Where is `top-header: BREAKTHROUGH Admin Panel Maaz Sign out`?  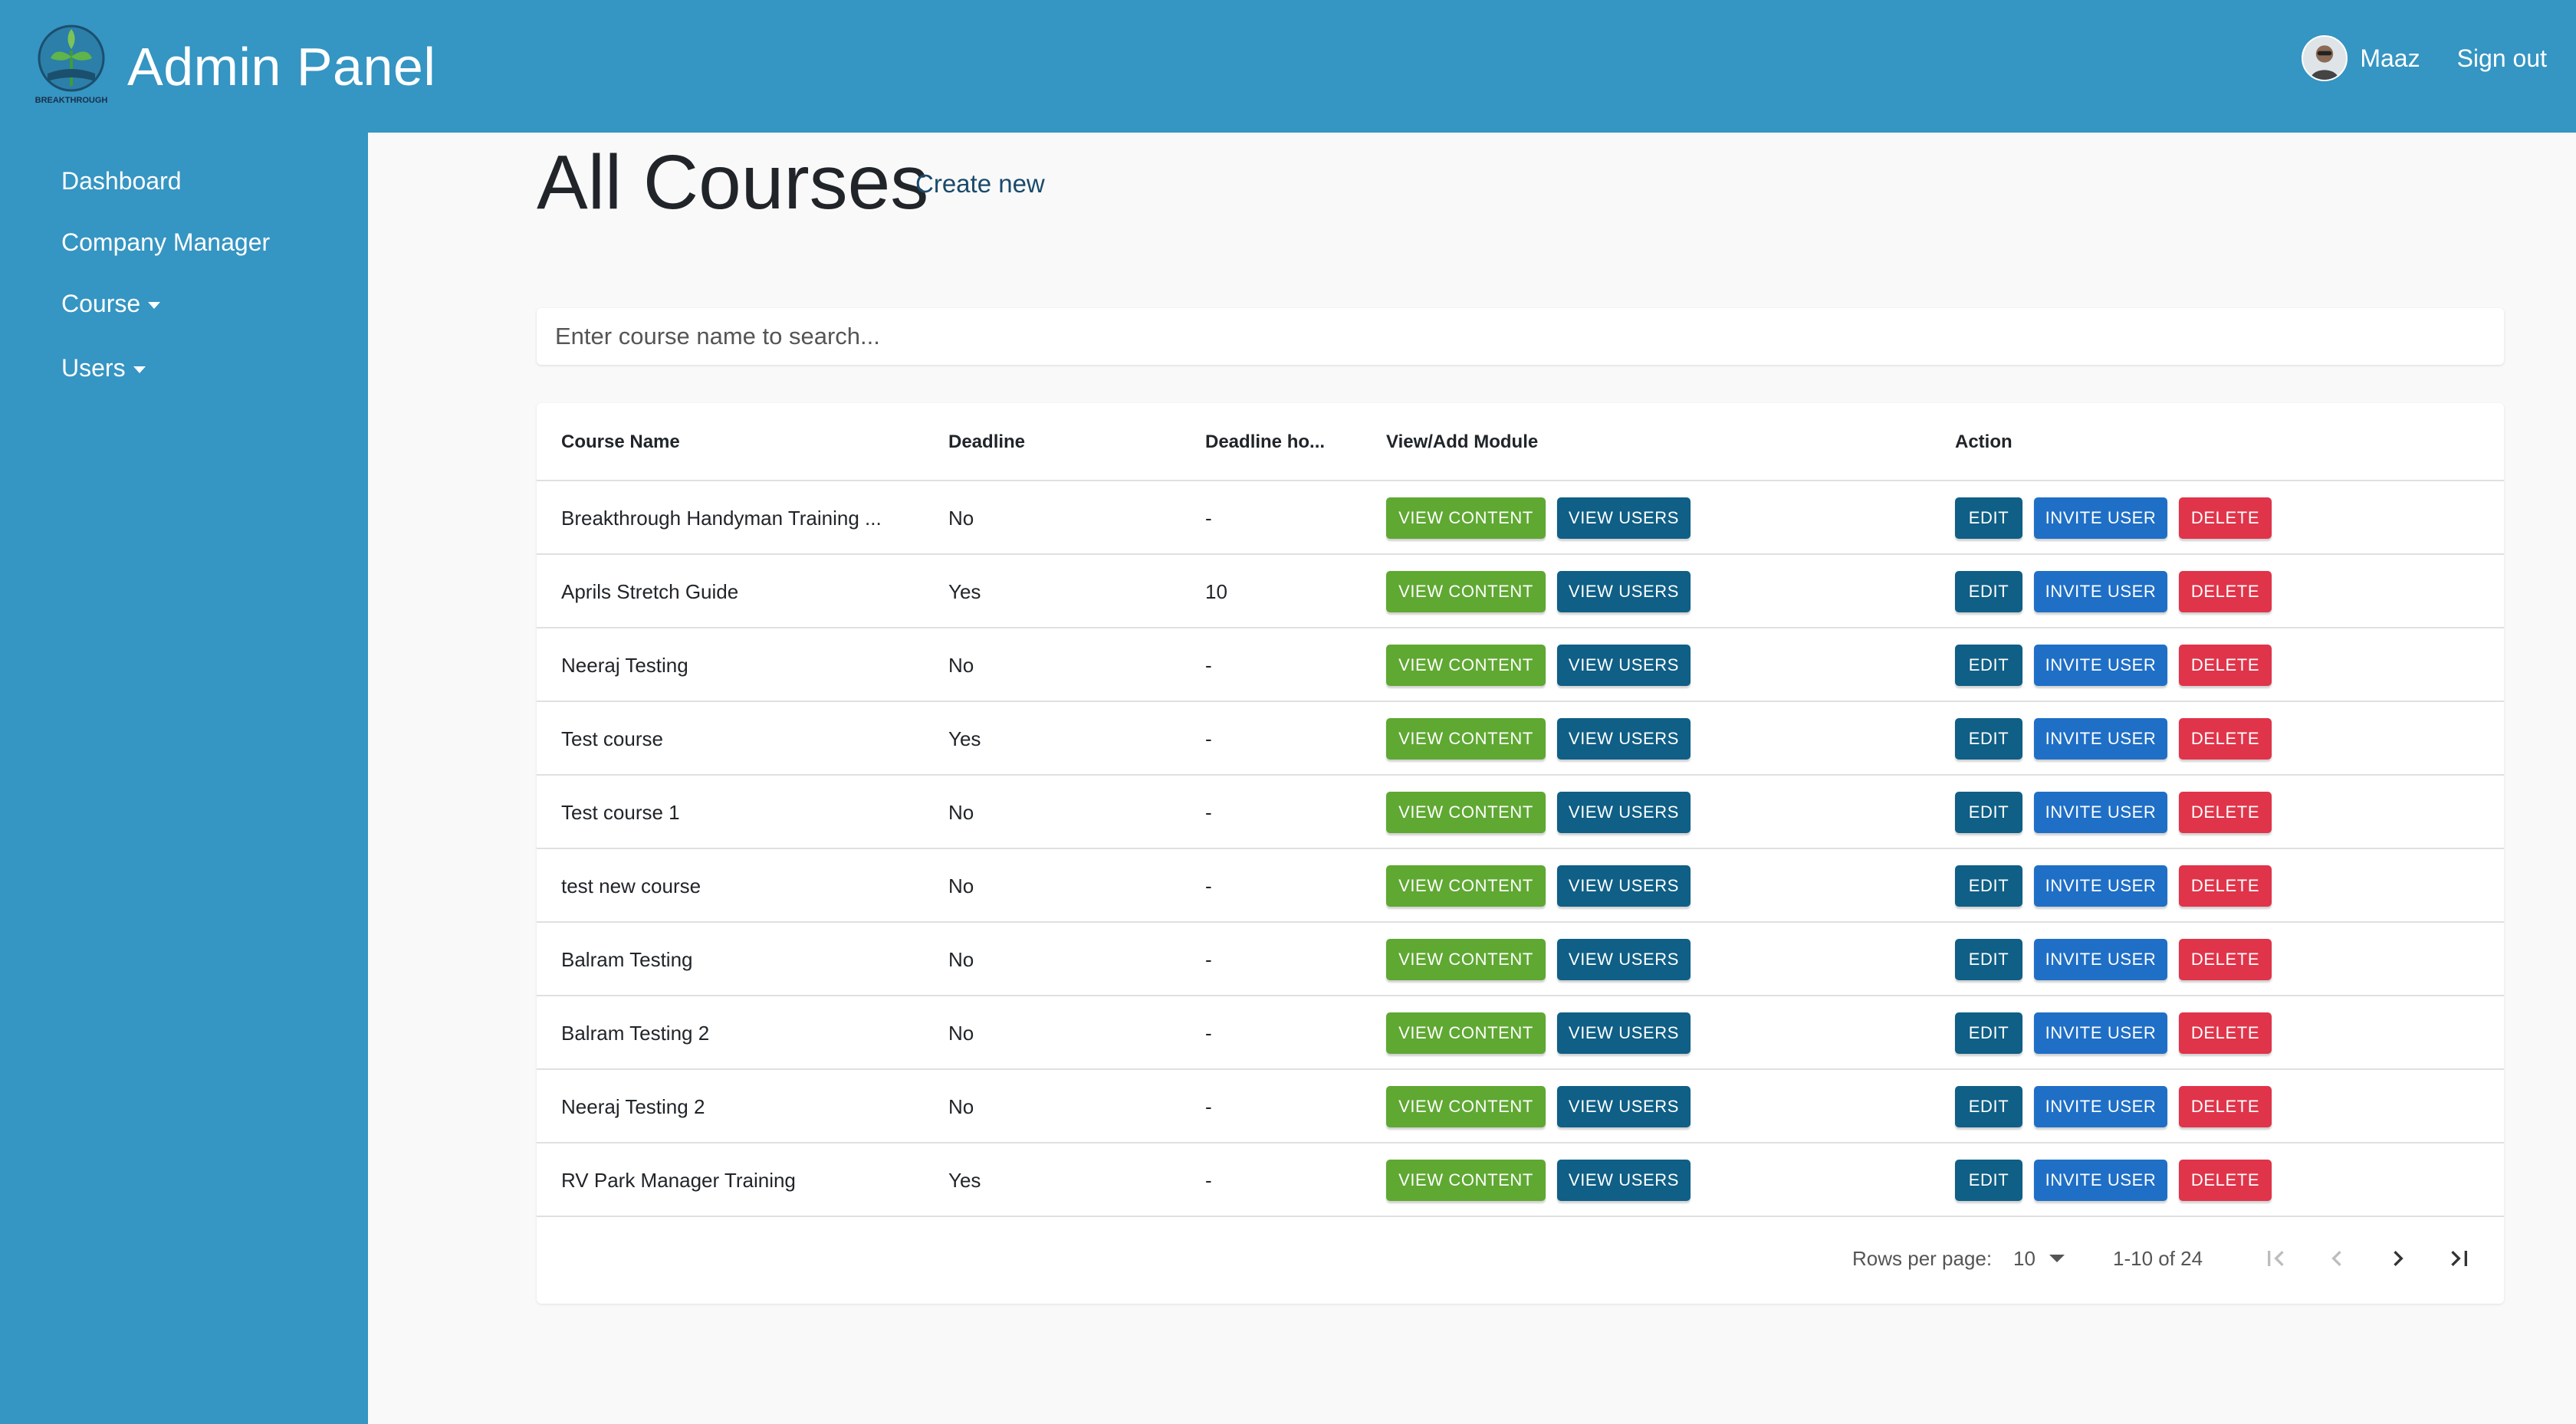 top-header: BREAKTHROUGH Admin Panel Maaz Sign out is located at coordinates (1288, 66).